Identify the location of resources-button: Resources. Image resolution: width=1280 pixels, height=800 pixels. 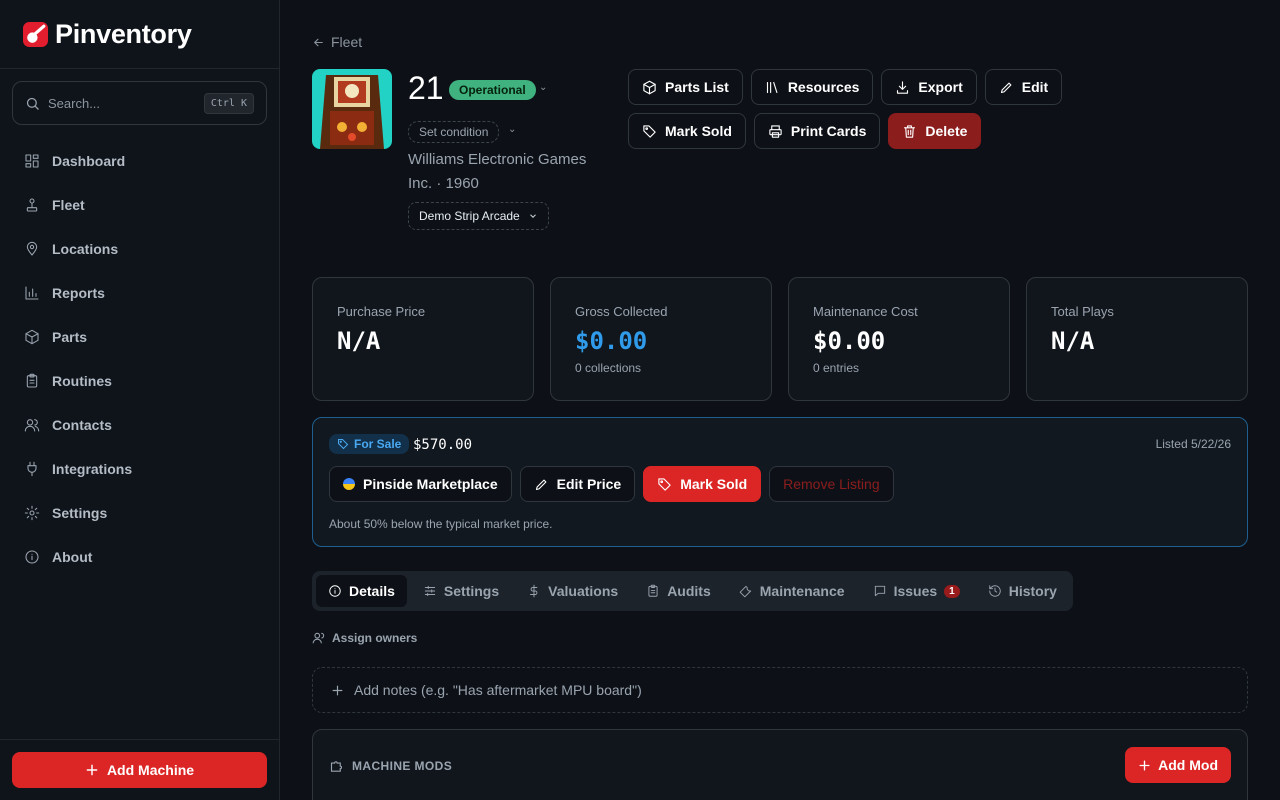
(812, 87).